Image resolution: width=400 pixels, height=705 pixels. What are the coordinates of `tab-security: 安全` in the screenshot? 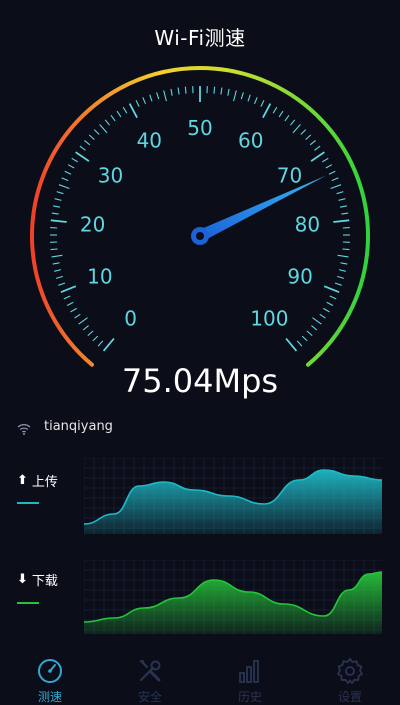 It's located at (150, 677).